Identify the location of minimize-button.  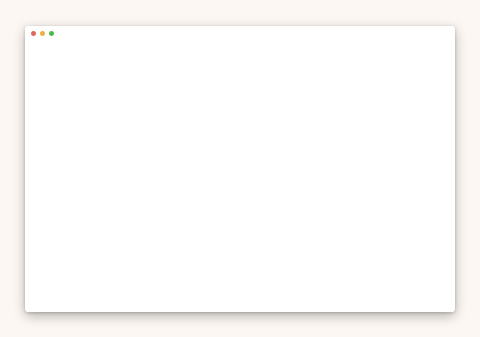
(42, 33).